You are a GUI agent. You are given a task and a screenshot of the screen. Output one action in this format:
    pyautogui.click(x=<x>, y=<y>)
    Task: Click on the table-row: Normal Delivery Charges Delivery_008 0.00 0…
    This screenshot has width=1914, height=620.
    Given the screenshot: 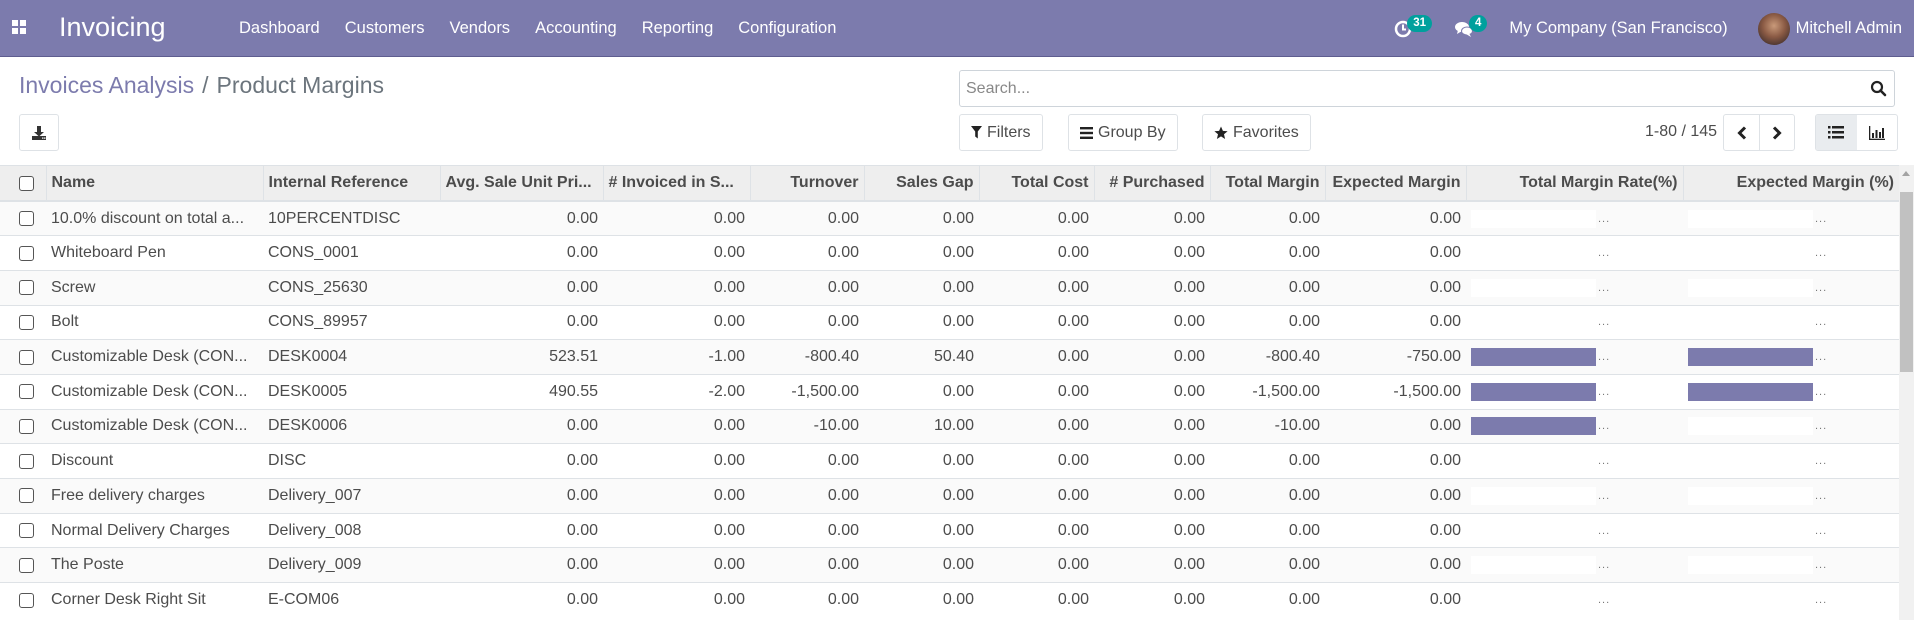 What is the action you would take?
    pyautogui.click(x=949, y=530)
    